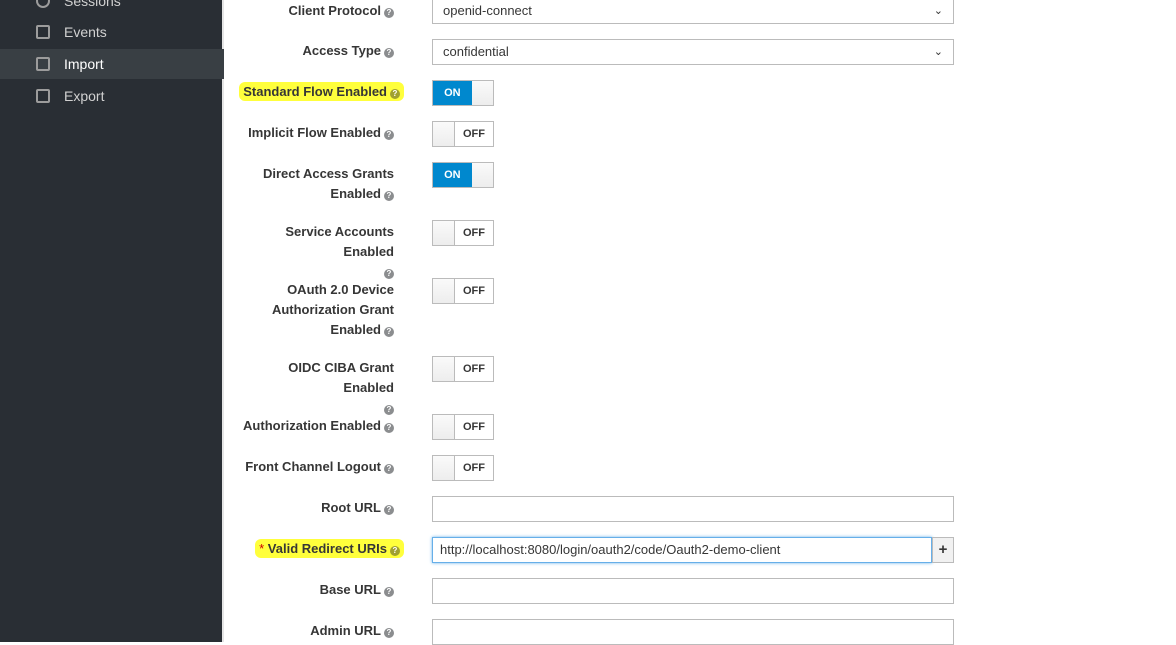  I want to click on authorization-label: Authorization Enabled, so click(312, 425).